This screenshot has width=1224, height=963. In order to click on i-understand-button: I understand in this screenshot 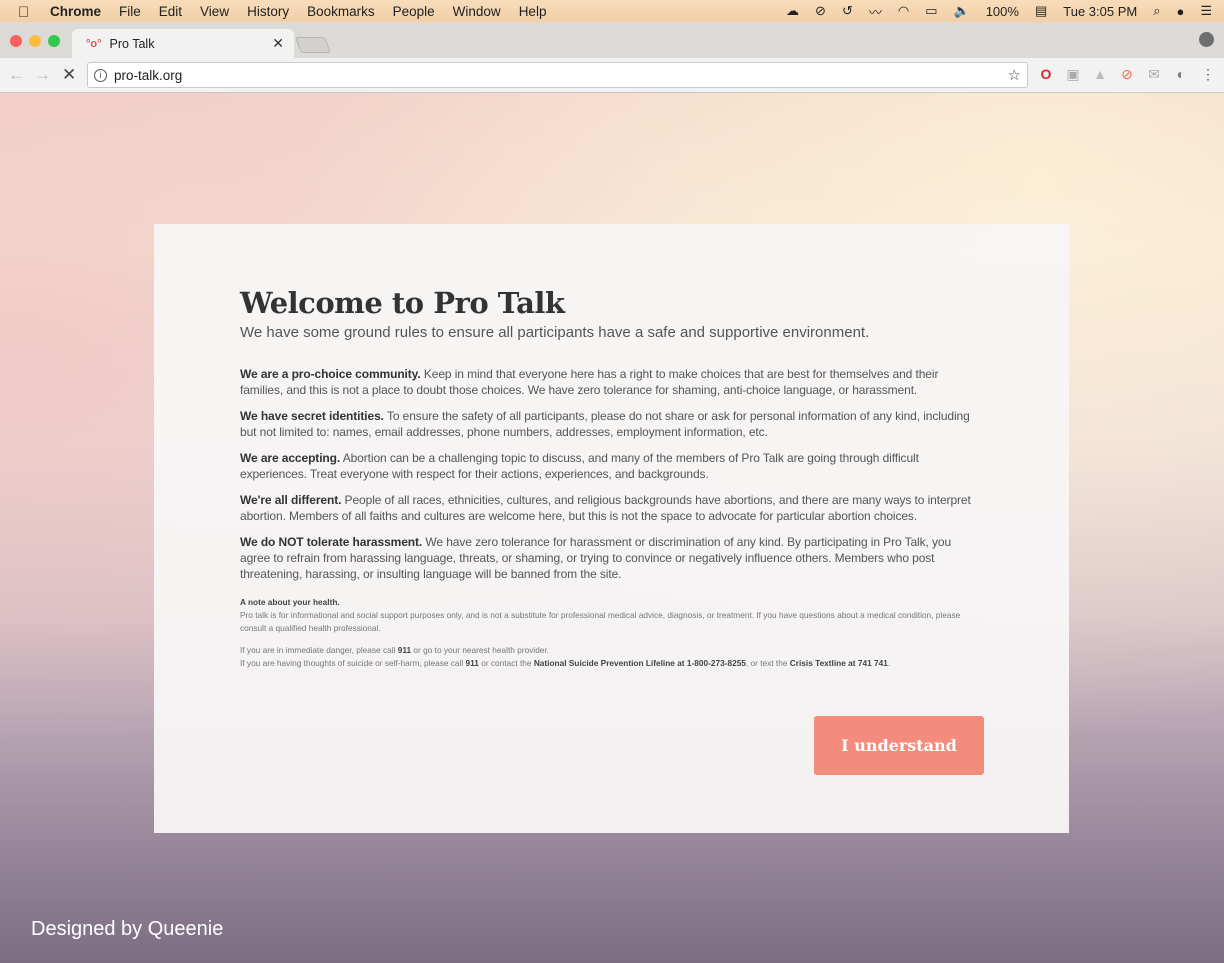, I will do `click(899, 745)`.